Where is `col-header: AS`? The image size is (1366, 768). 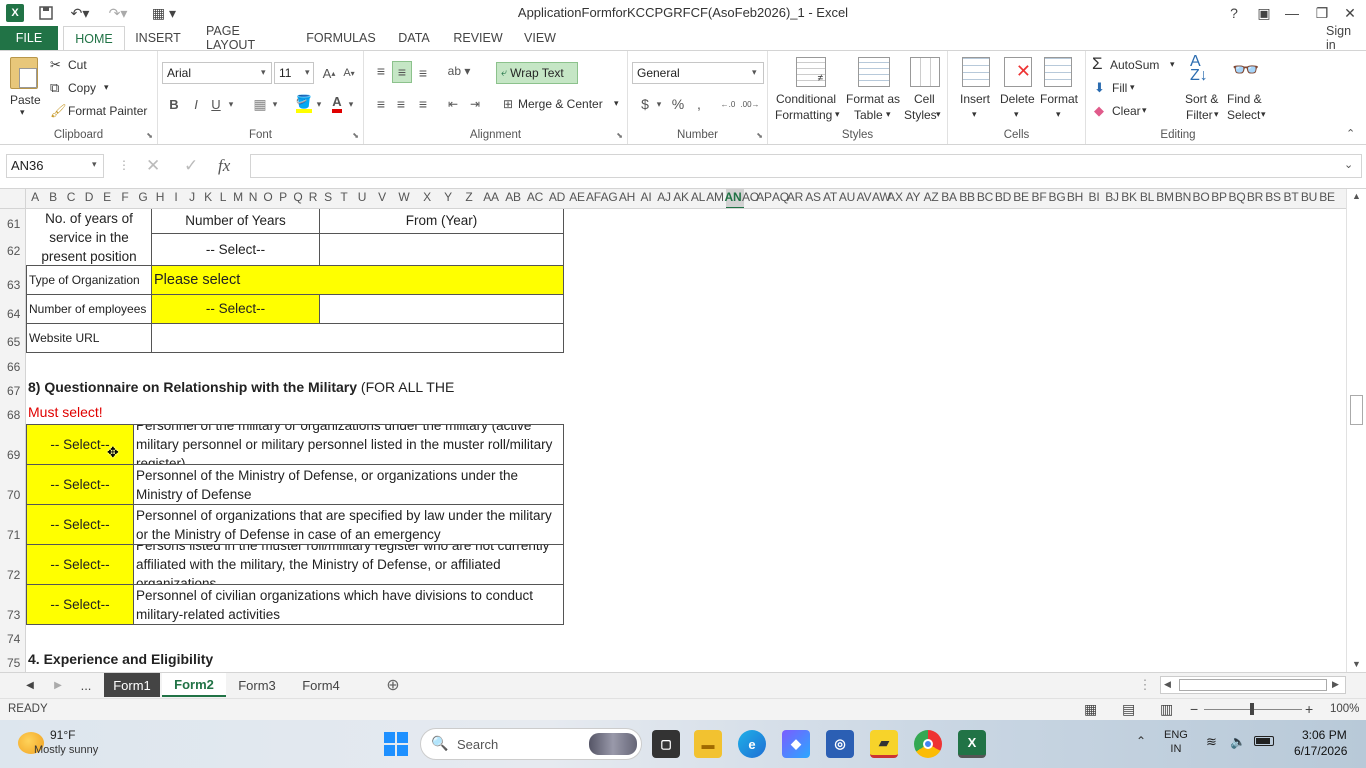 col-header: AS is located at coordinates (813, 199).